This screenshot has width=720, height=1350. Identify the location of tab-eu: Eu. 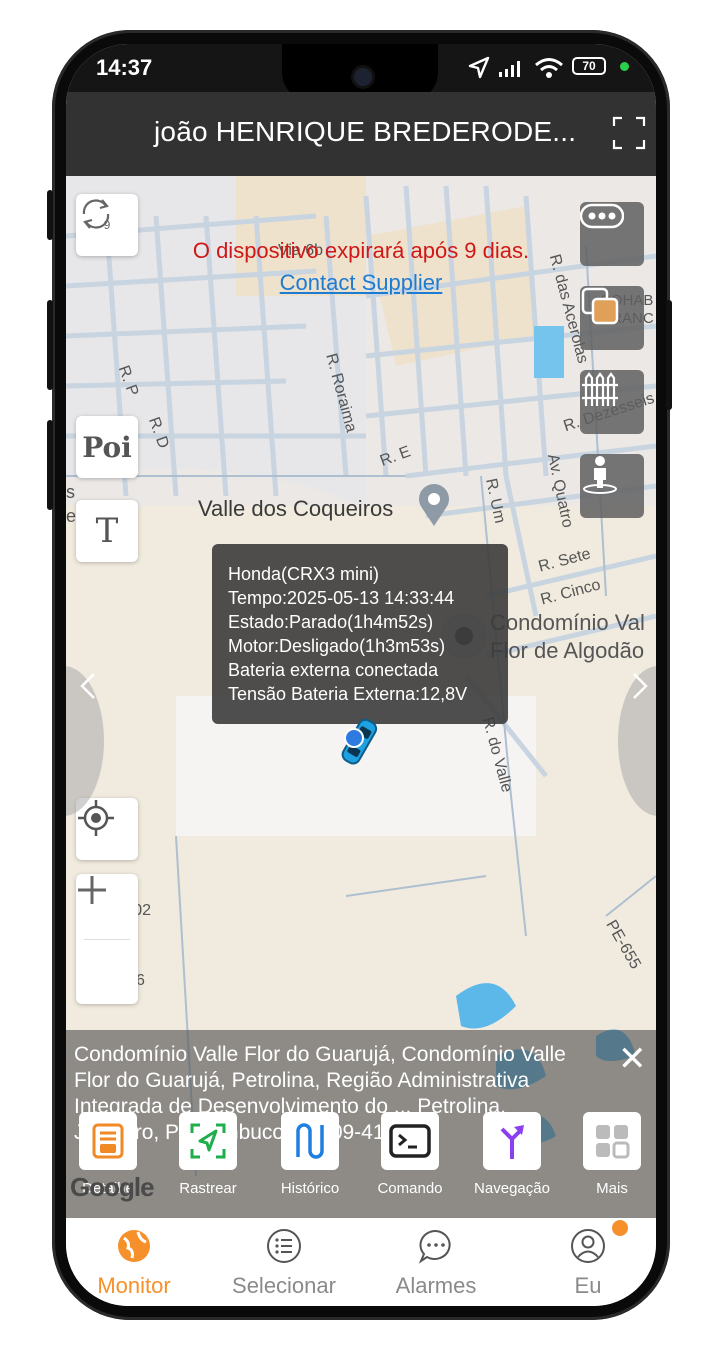
(587, 1259).